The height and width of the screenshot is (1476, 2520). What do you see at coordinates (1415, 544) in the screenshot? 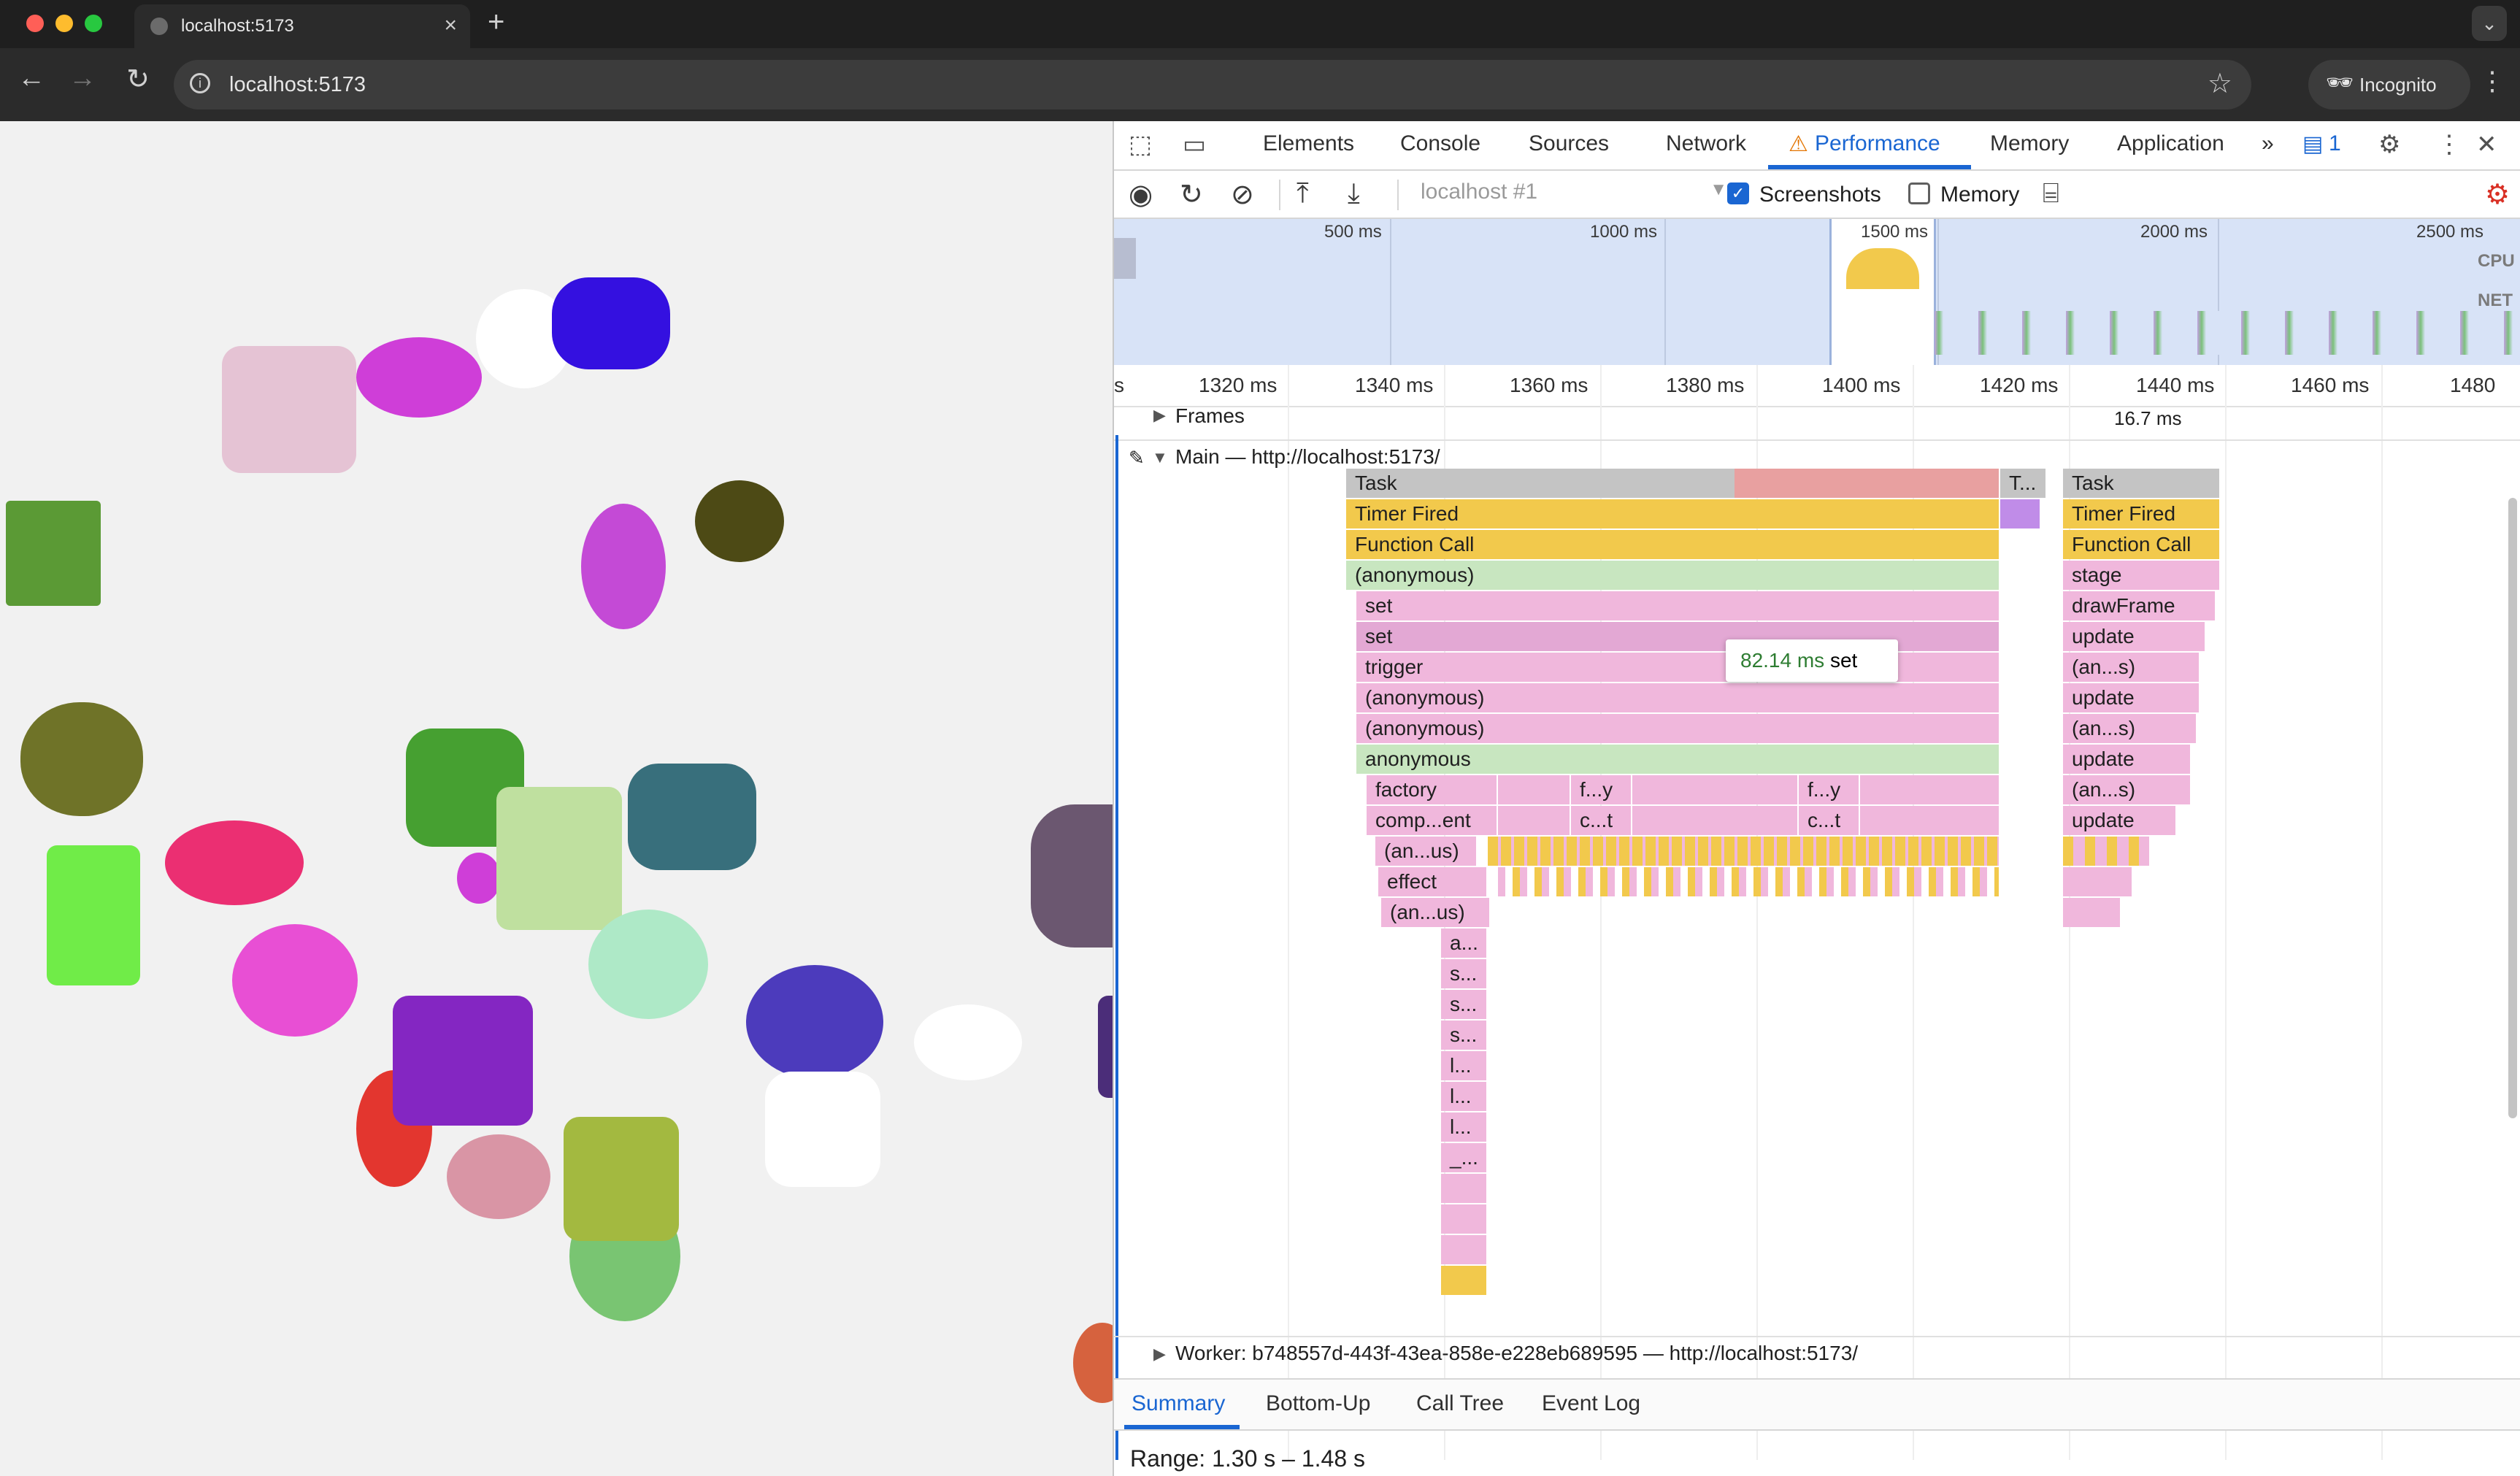
I see `flame-label: Function Call` at bounding box center [1415, 544].